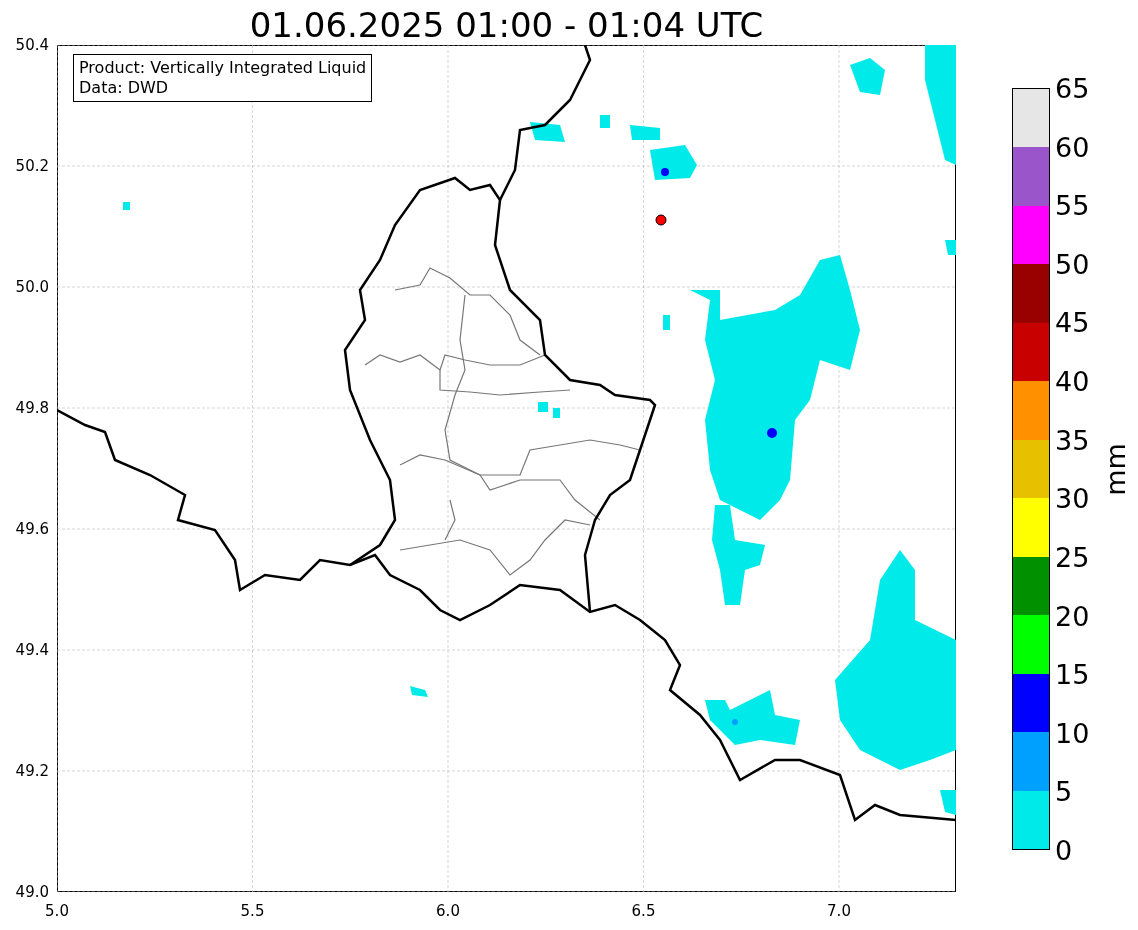 The width and height of the screenshot is (1138, 930). What do you see at coordinates (661, 220) in the screenshot?
I see `location-marker` at bounding box center [661, 220].